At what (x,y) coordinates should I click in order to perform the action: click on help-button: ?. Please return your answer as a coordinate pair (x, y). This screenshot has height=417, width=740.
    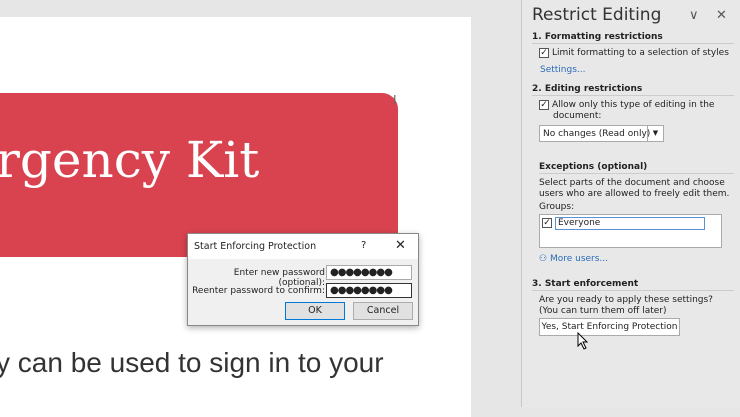
    Looking at the image, I should click on (363, 245).